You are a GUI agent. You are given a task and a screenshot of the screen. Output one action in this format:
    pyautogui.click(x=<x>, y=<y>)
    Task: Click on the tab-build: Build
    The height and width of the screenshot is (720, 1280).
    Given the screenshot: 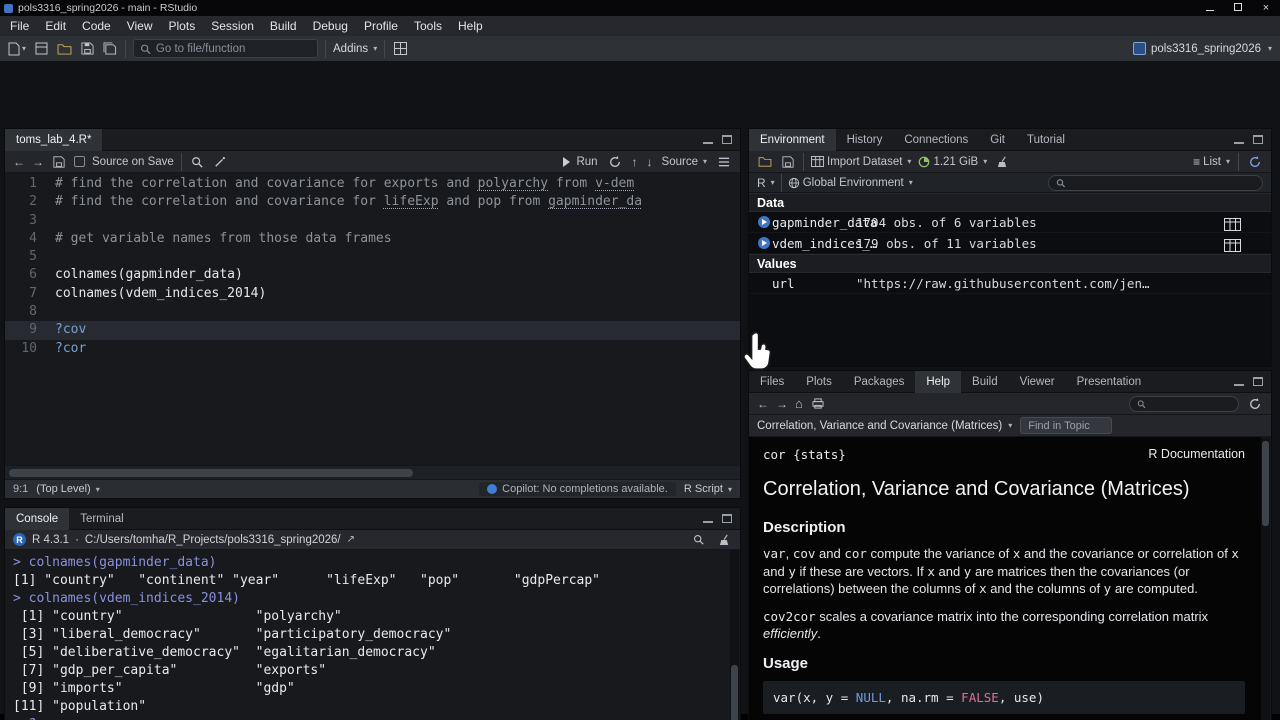 What is the action you would take?
    pyautogui.click(x=985, y=382)
    